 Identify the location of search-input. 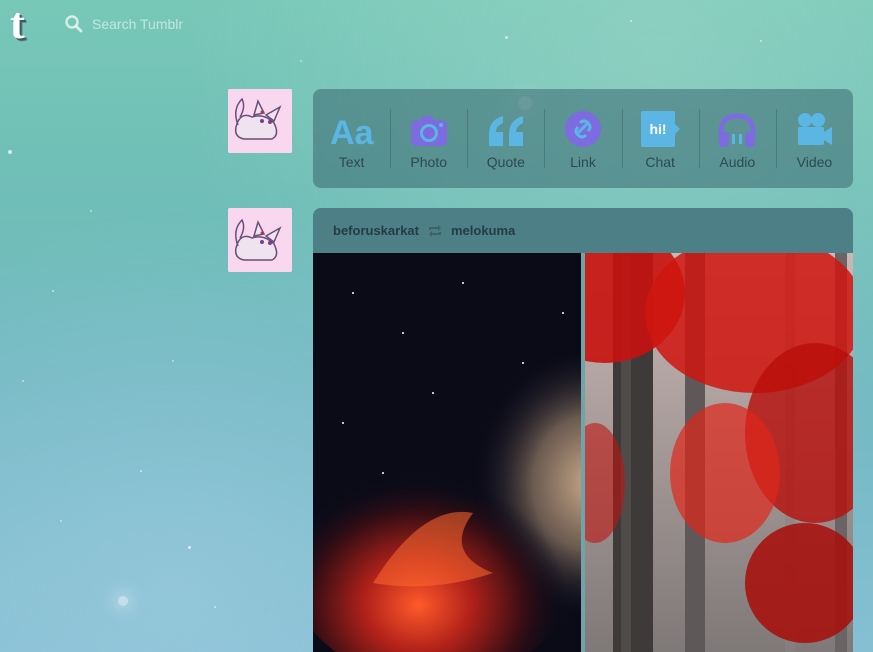
(157, 24).